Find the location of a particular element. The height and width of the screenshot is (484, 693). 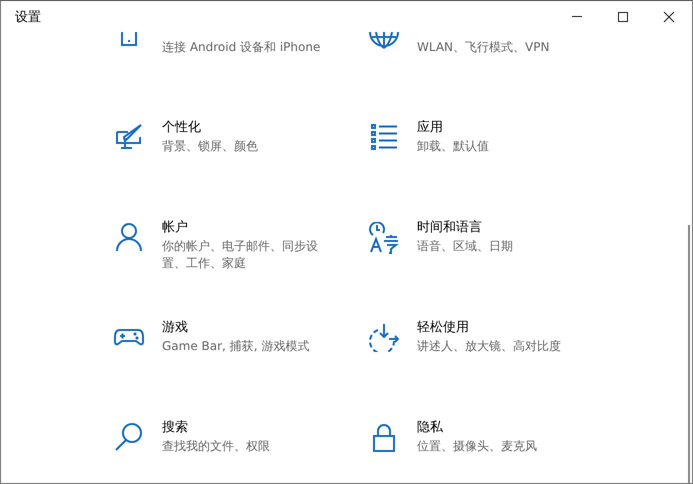

item-title: 个性化 is located at coordinates (182, 127).